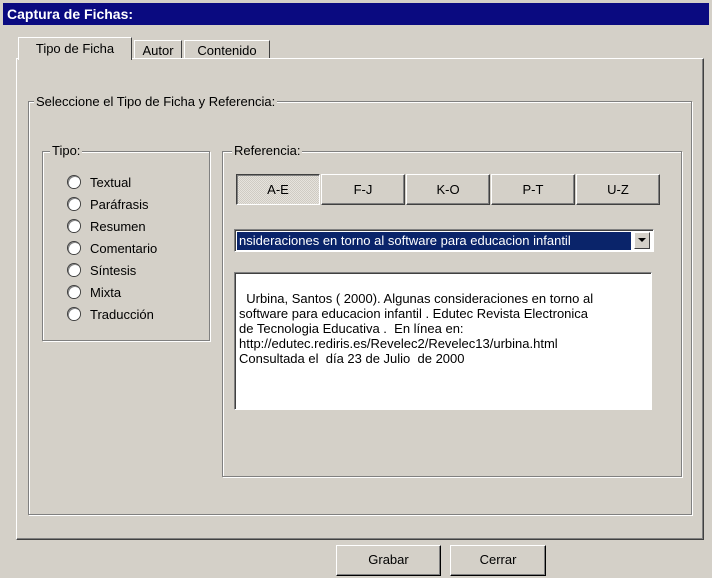 The image size is (712, 578). I want to click on tab-contenido: Contenido, so click(227, 49).